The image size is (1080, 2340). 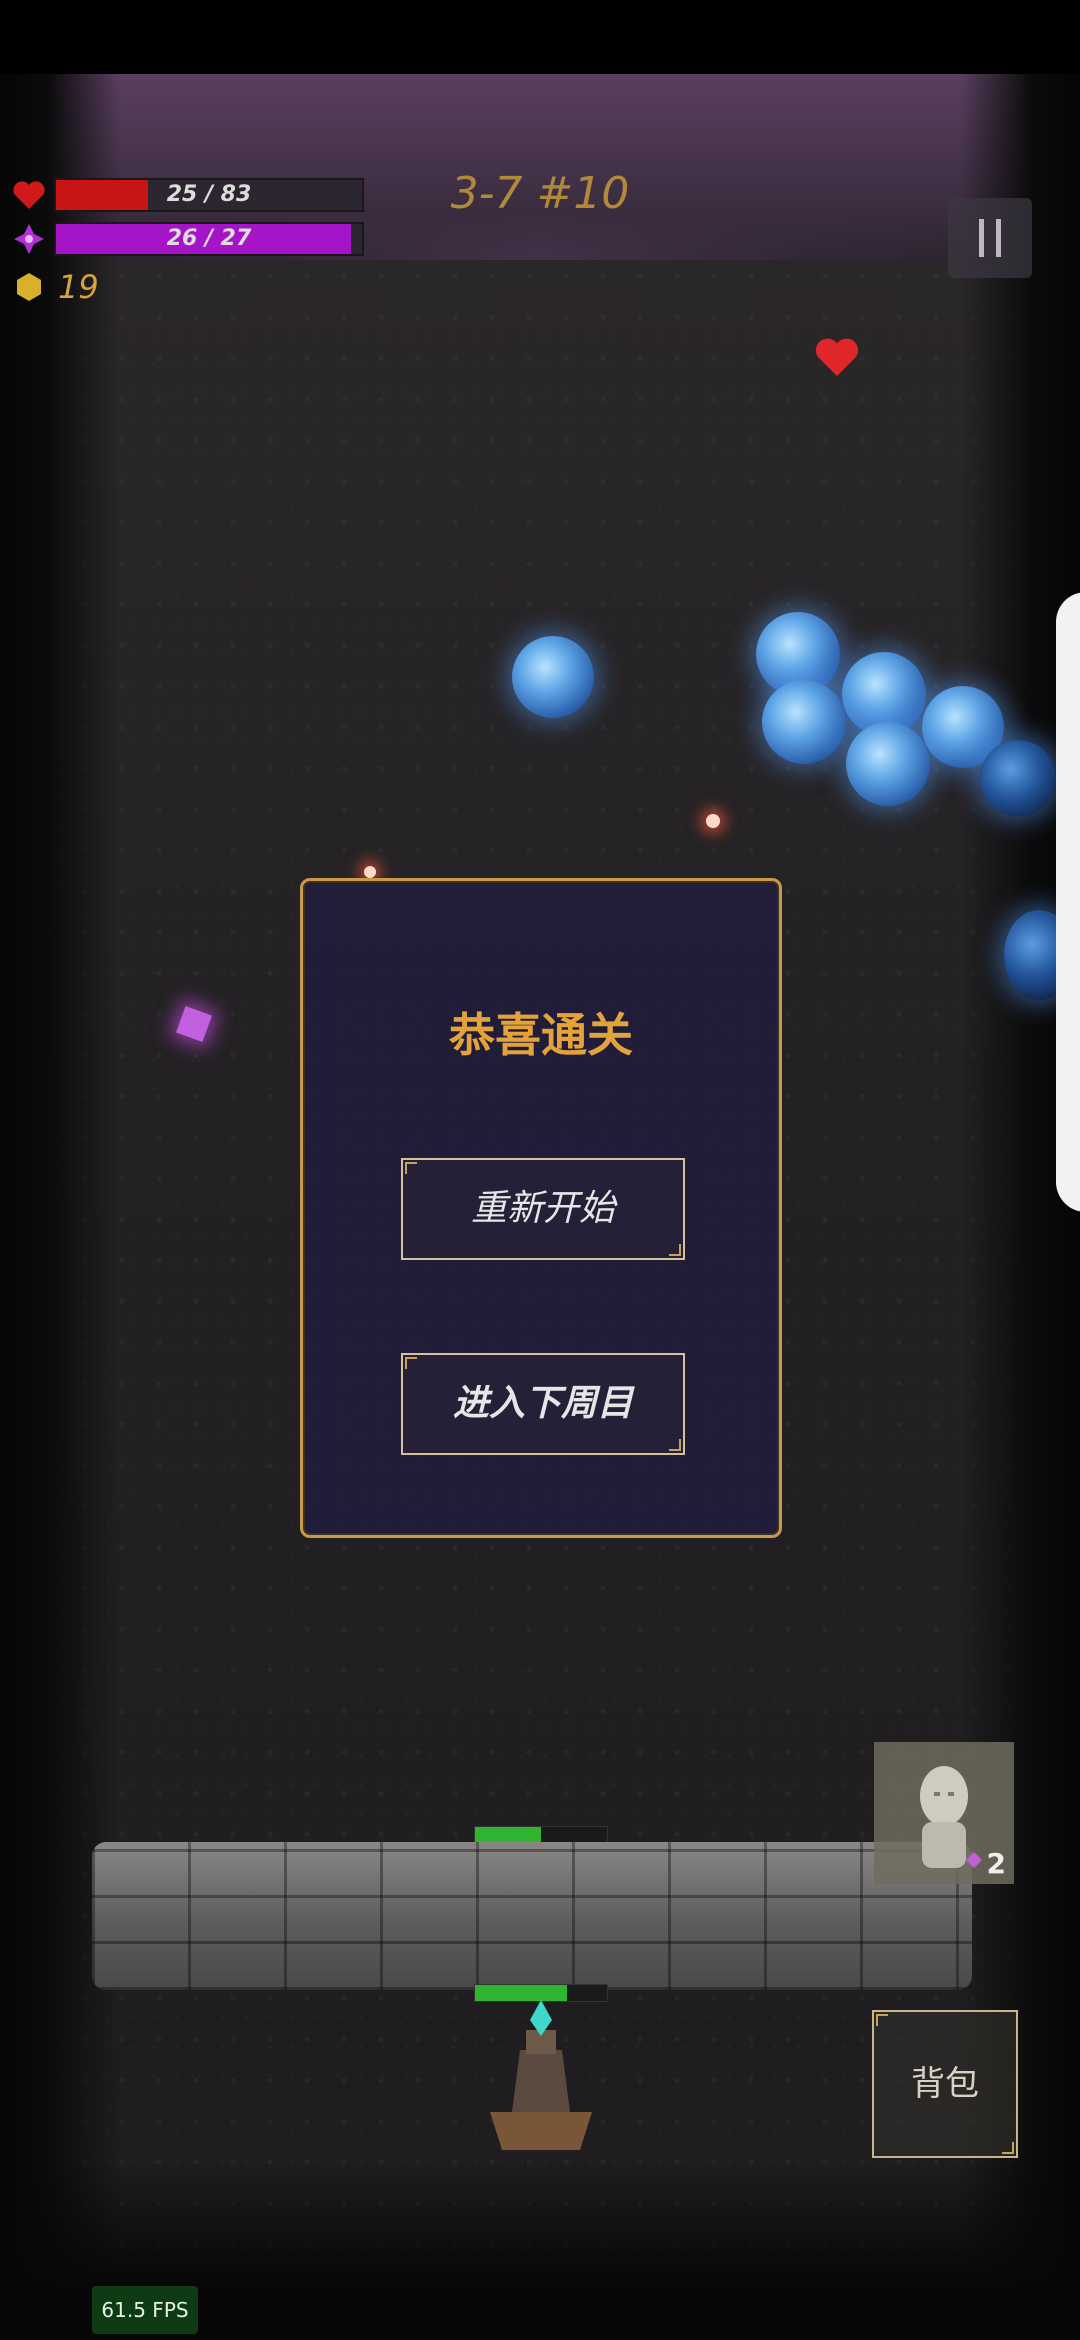 I want to click on tower, so click(x=541, y=2075).